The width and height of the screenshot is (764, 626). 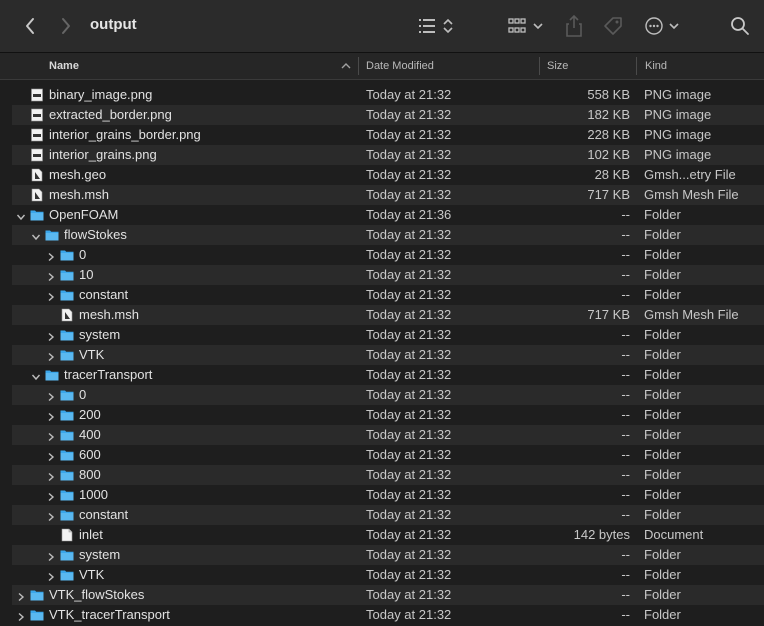 I want to click on search-icon, so click(x=740, y=26).